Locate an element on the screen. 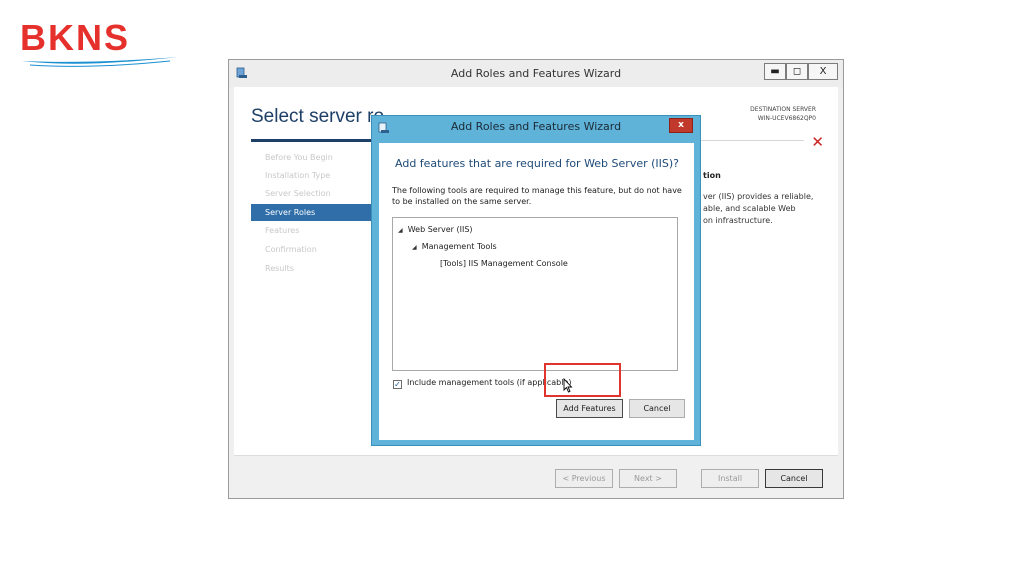 The height and width of the screenshot is (576, 1024). nav-item-server-selection: Server Selection is located at coordinates (311, 193).